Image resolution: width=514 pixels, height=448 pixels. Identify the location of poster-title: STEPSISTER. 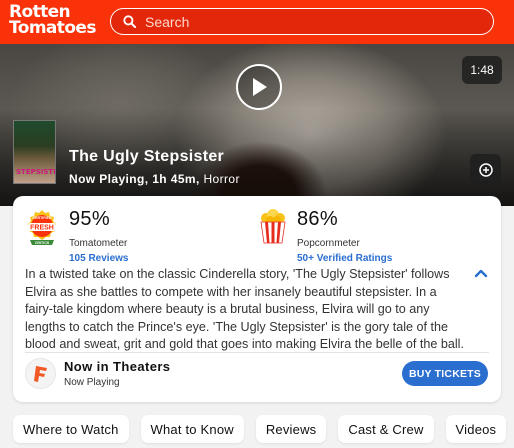
(35, 172).